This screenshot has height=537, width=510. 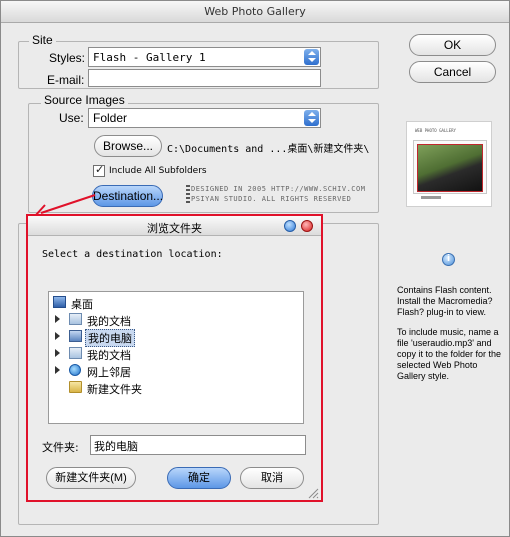 I want to click on window-title: Web Photo Gallery, so click(x=255, y=11).